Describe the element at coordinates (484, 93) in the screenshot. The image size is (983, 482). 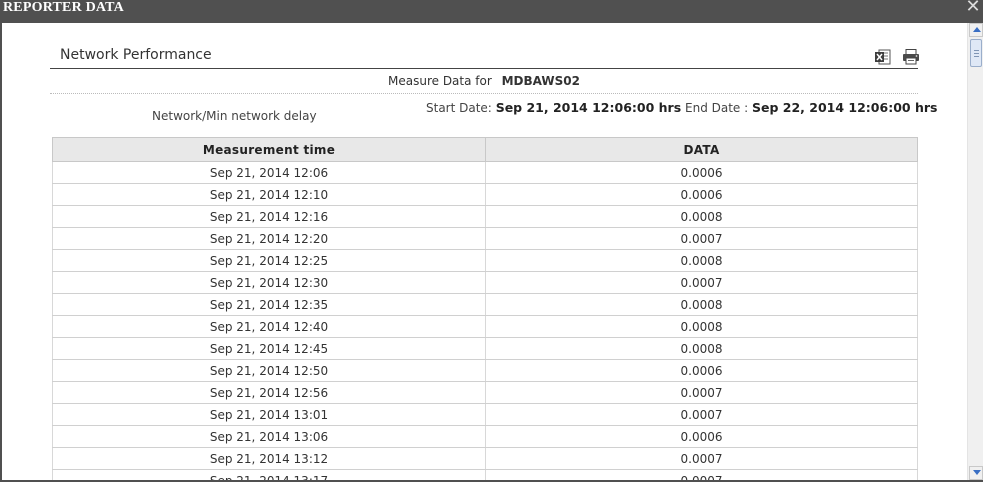
I see `dotted-divider` at that location.